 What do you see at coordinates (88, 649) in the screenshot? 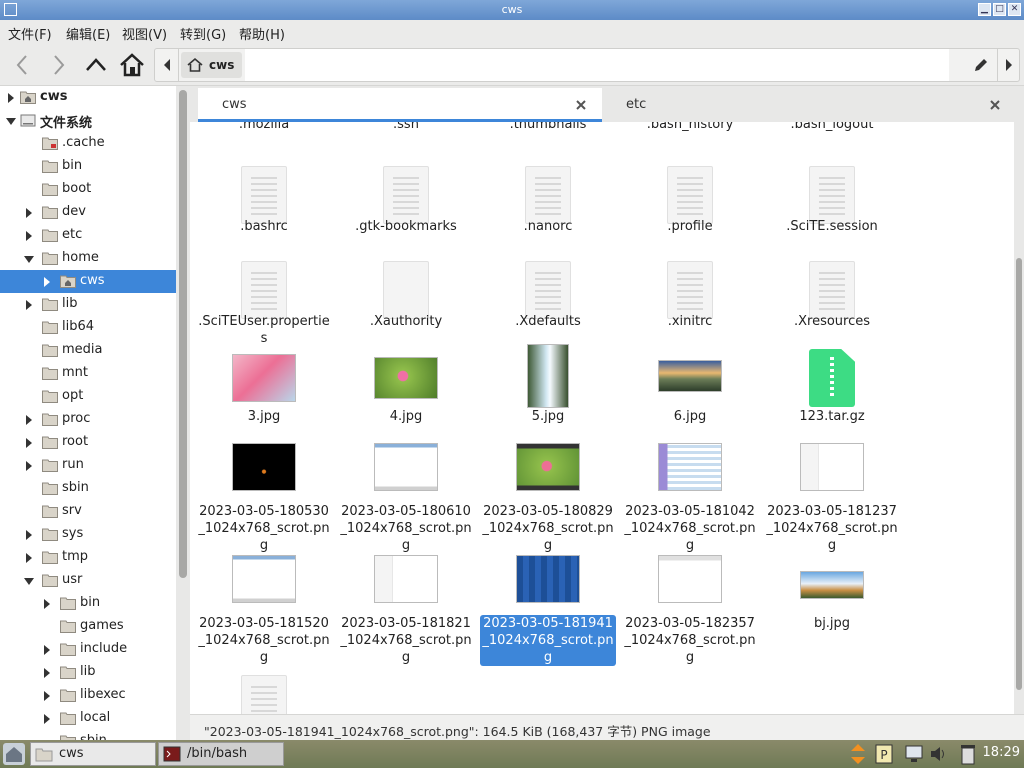
I see `sidebar-item-include: include` at bounding box center [88, 649].